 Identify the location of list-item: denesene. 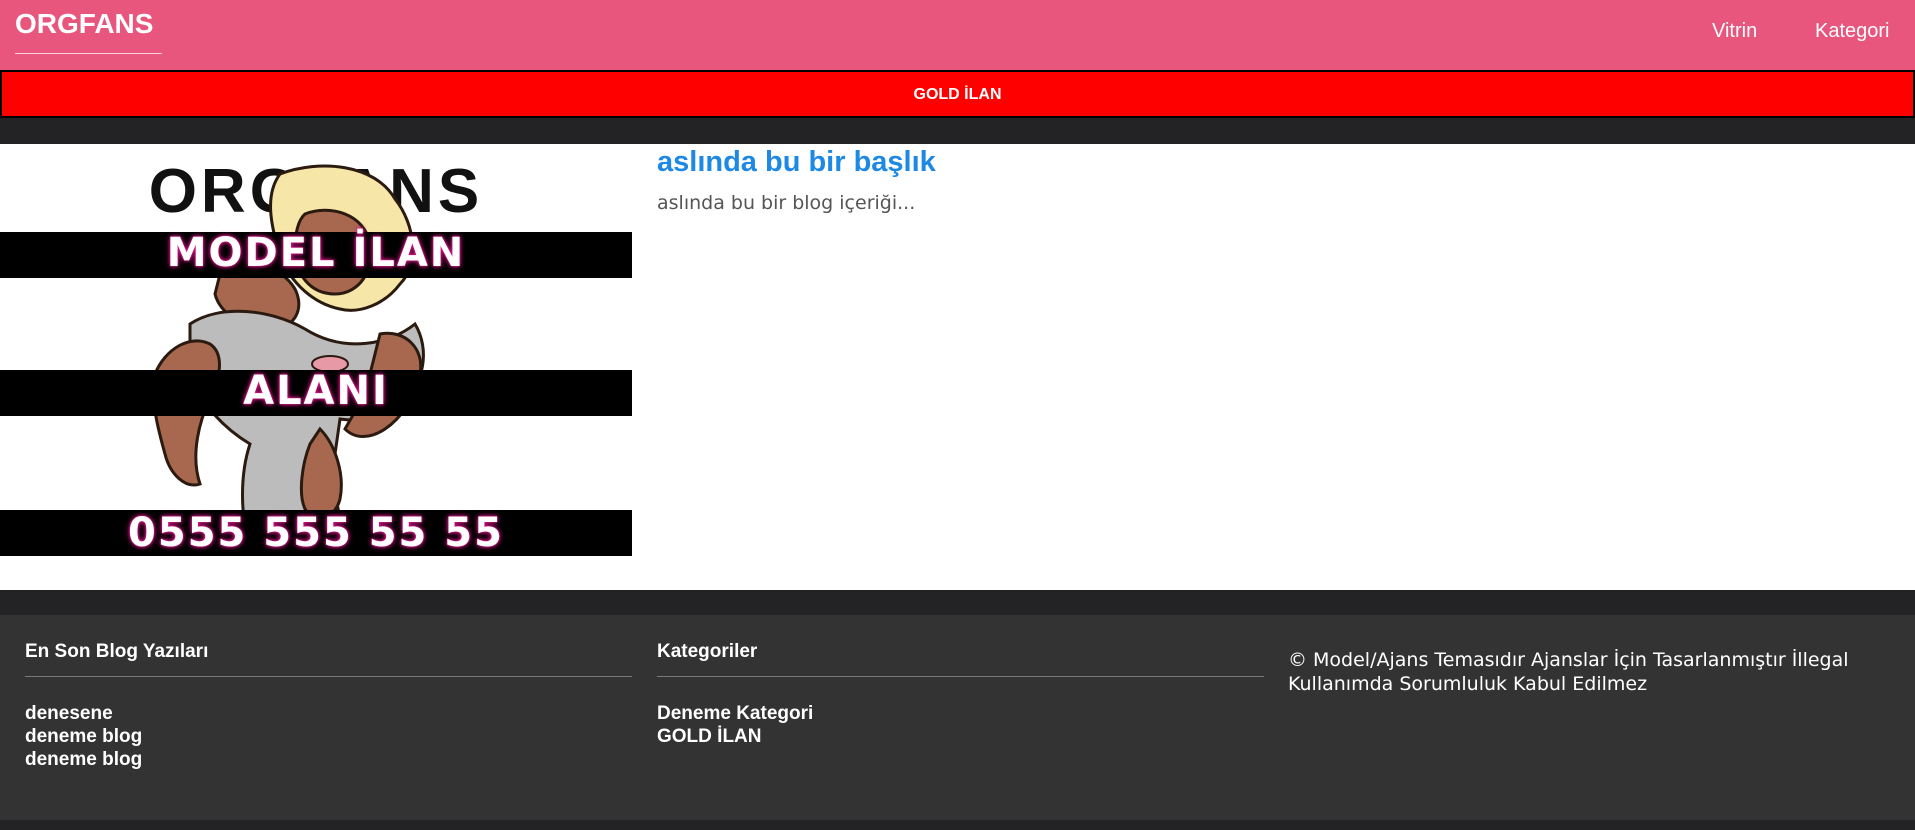
(83, 713).